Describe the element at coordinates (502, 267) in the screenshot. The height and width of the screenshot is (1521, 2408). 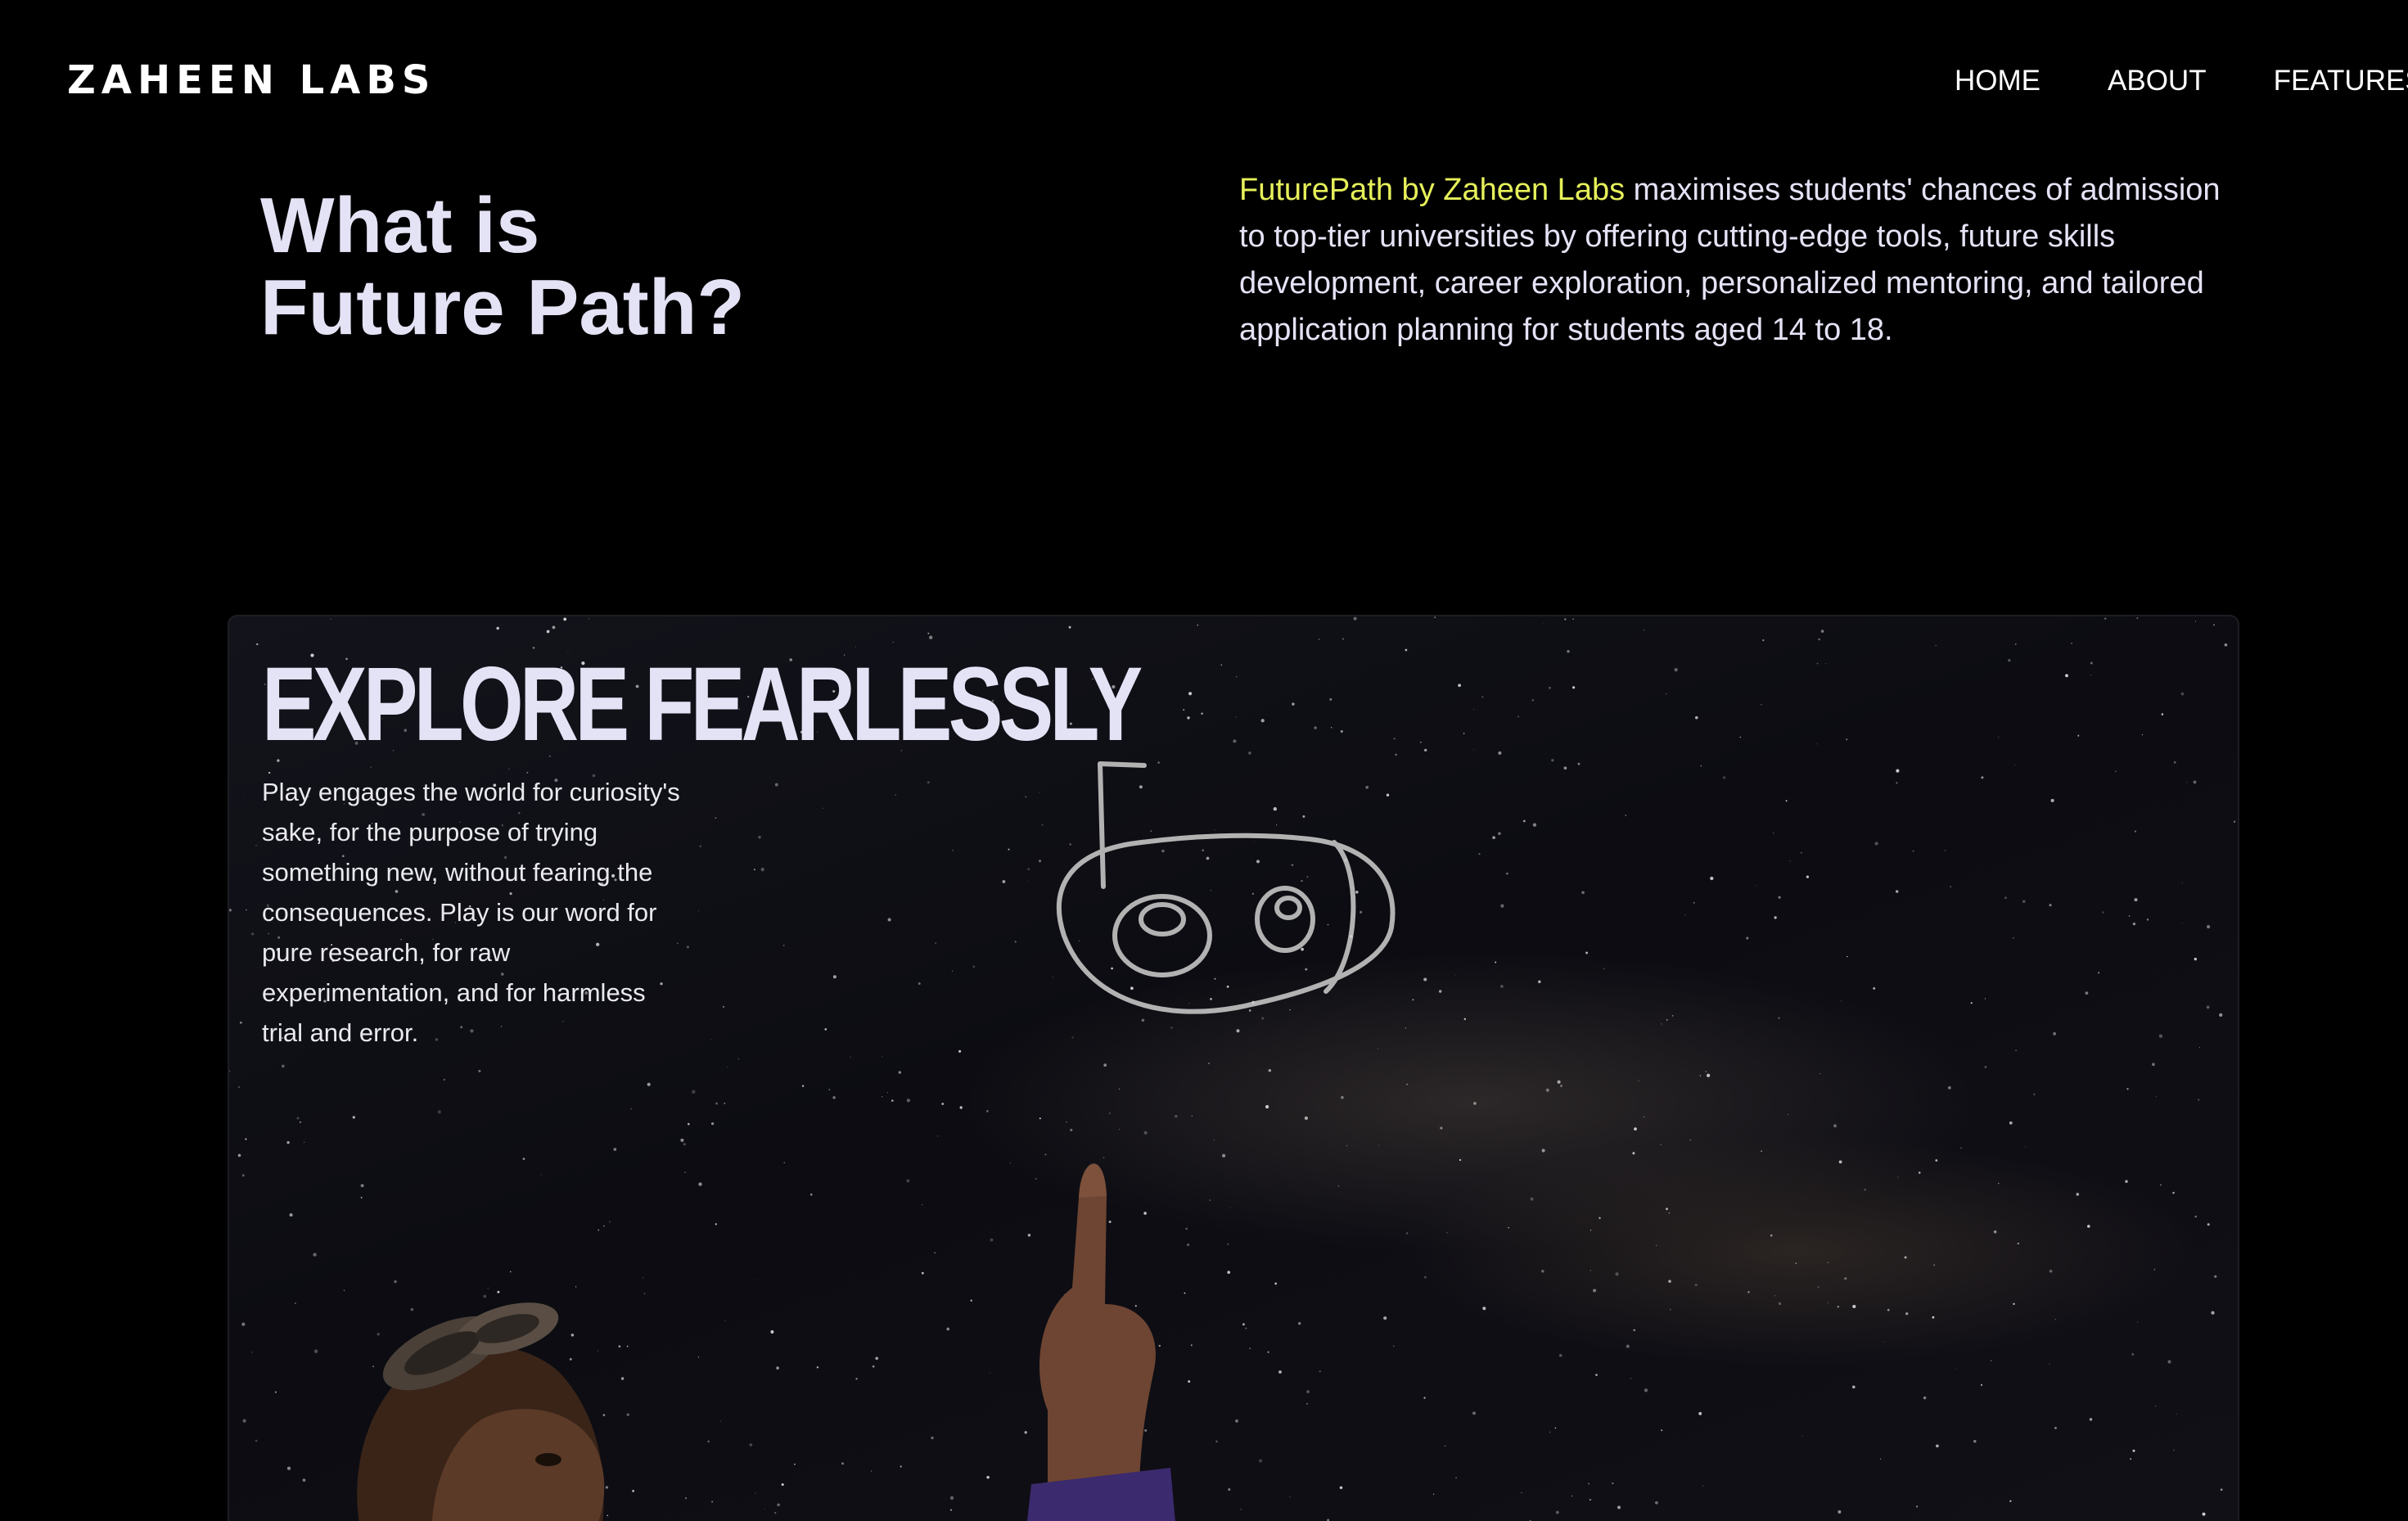
I see `intro-title: What is Future Path?` at that location.